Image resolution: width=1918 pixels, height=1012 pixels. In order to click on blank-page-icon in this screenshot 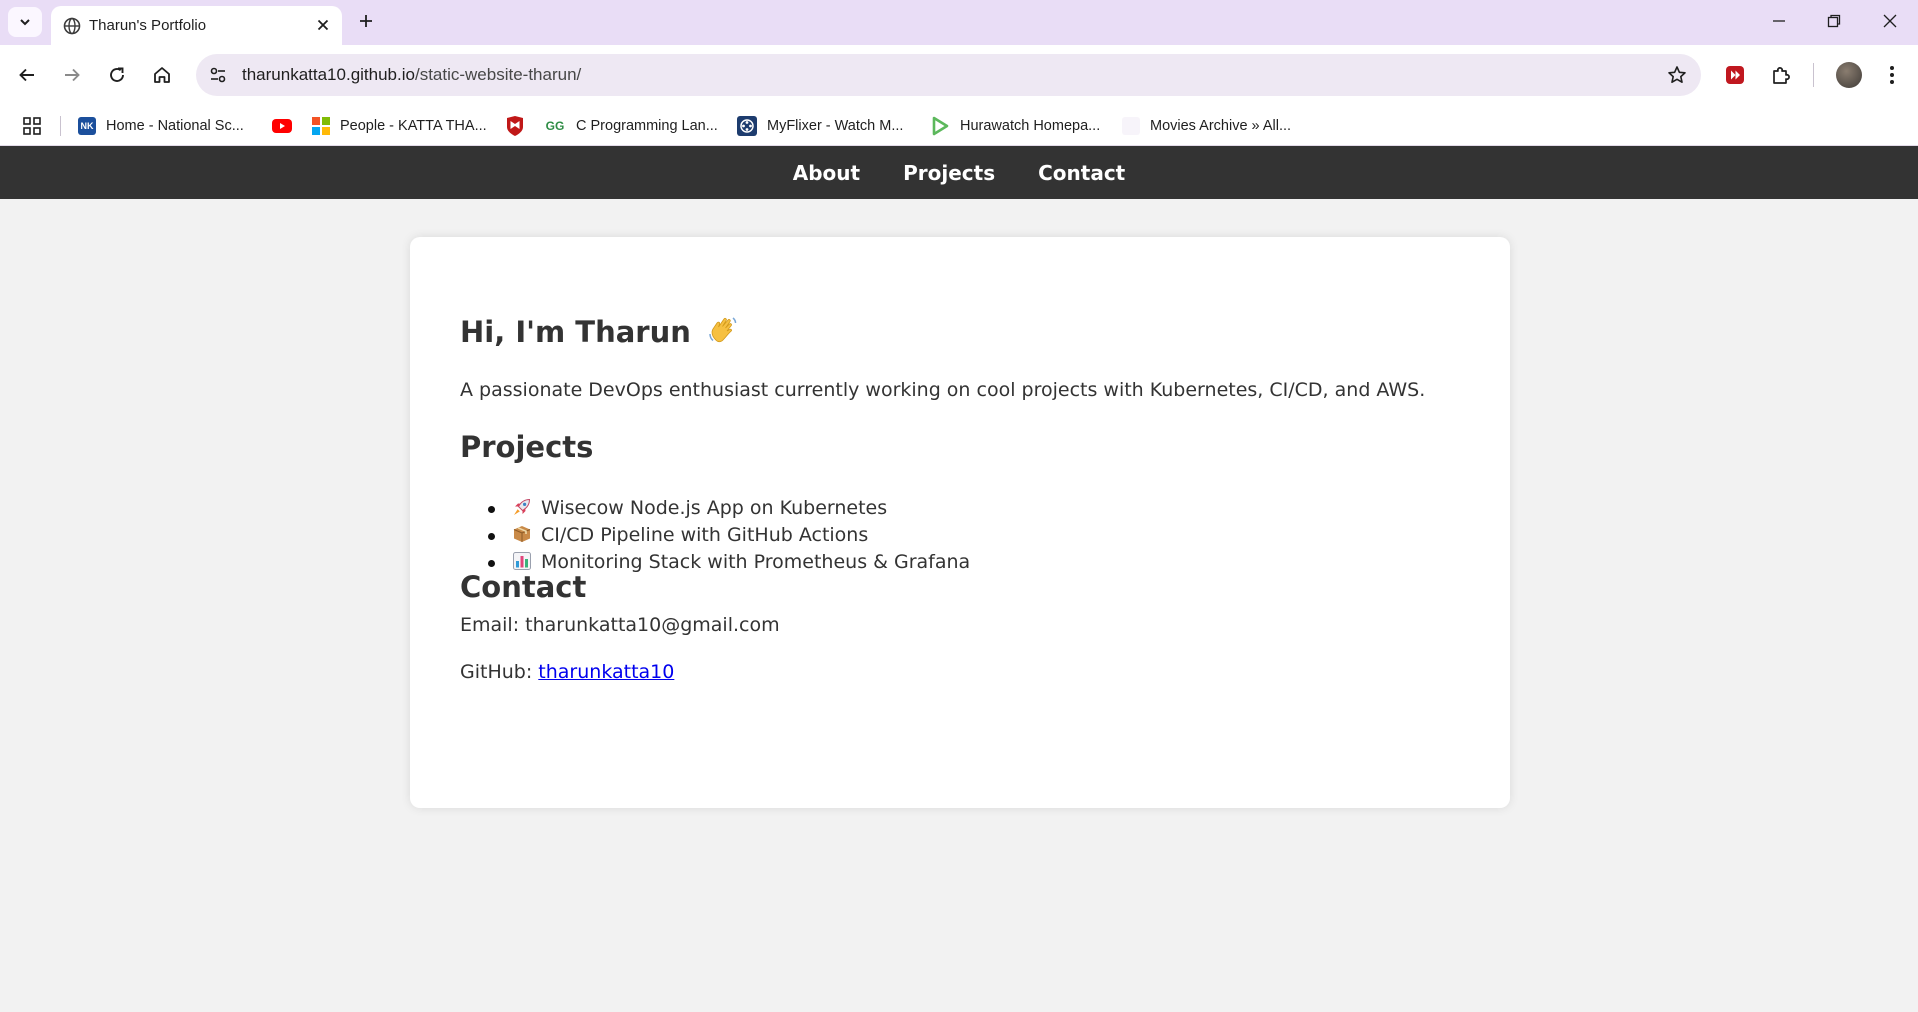, I will do `click(1131, 126)`.